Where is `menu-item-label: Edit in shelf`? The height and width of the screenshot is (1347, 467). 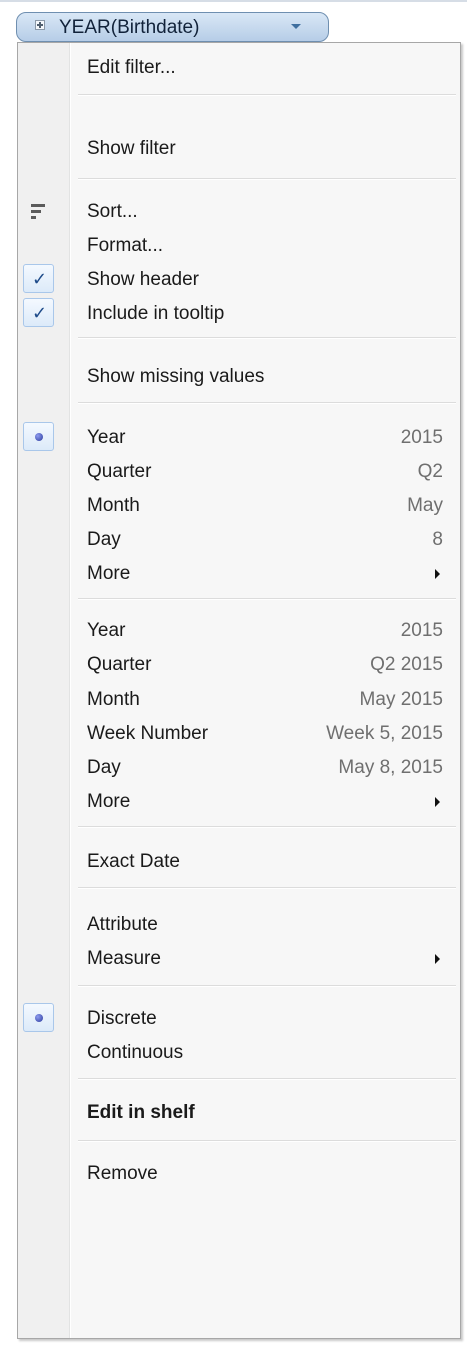 menu-item-label: Edit in shelf is located at coordinates (141, 1112).